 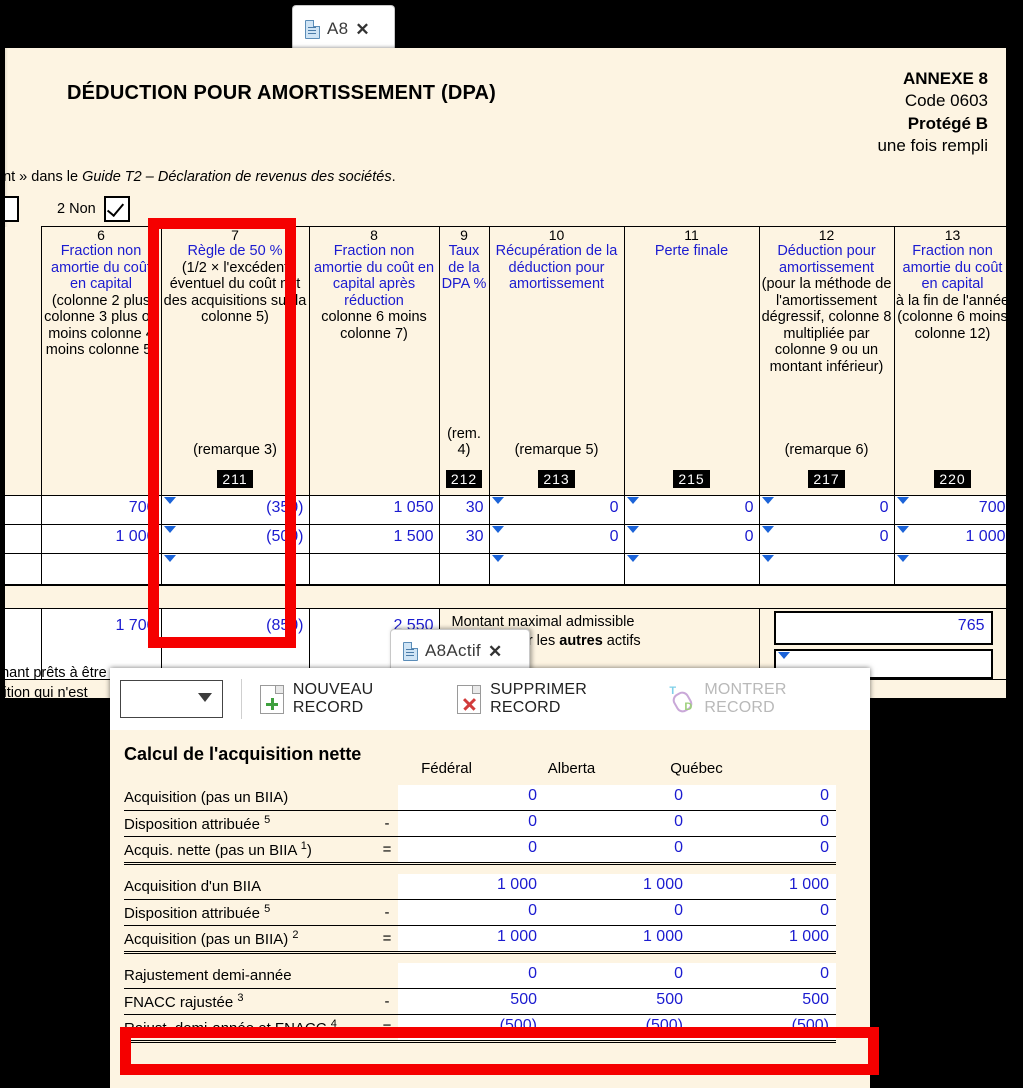 I want to click on paperclip-icon: TD, so click(x=682, y=700).